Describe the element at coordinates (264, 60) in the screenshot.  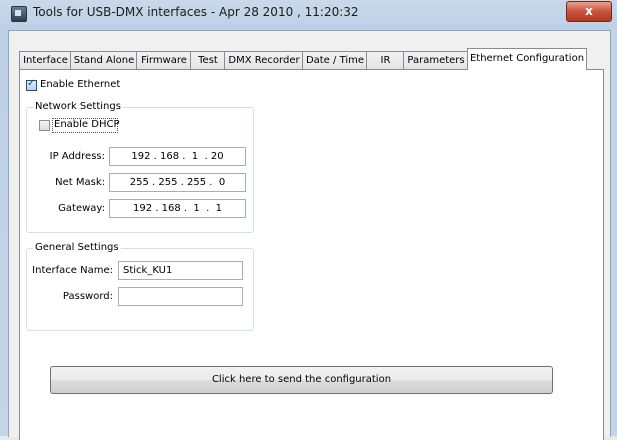
I see `tab-dmx-recorder: DMX Recorder` at that location.